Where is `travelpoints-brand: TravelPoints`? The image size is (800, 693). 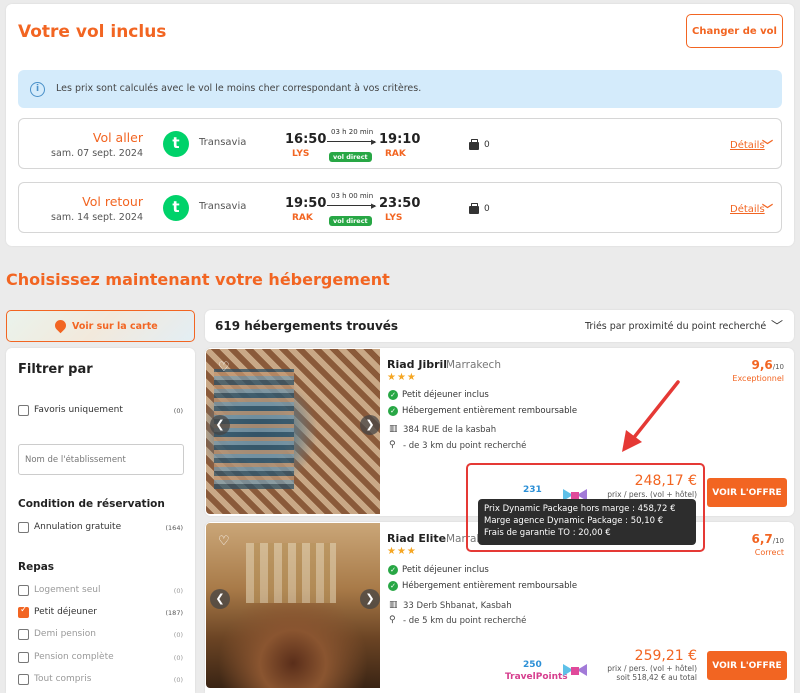 travelpoints-brand: TravelPoints is located at coordinates (536, 677).